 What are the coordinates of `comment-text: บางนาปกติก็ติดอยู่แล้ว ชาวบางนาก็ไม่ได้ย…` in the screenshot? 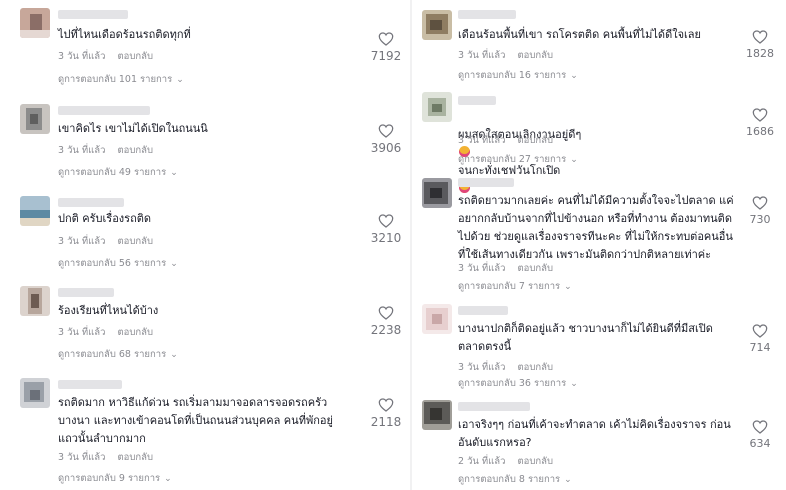 It's located at (585, 337).